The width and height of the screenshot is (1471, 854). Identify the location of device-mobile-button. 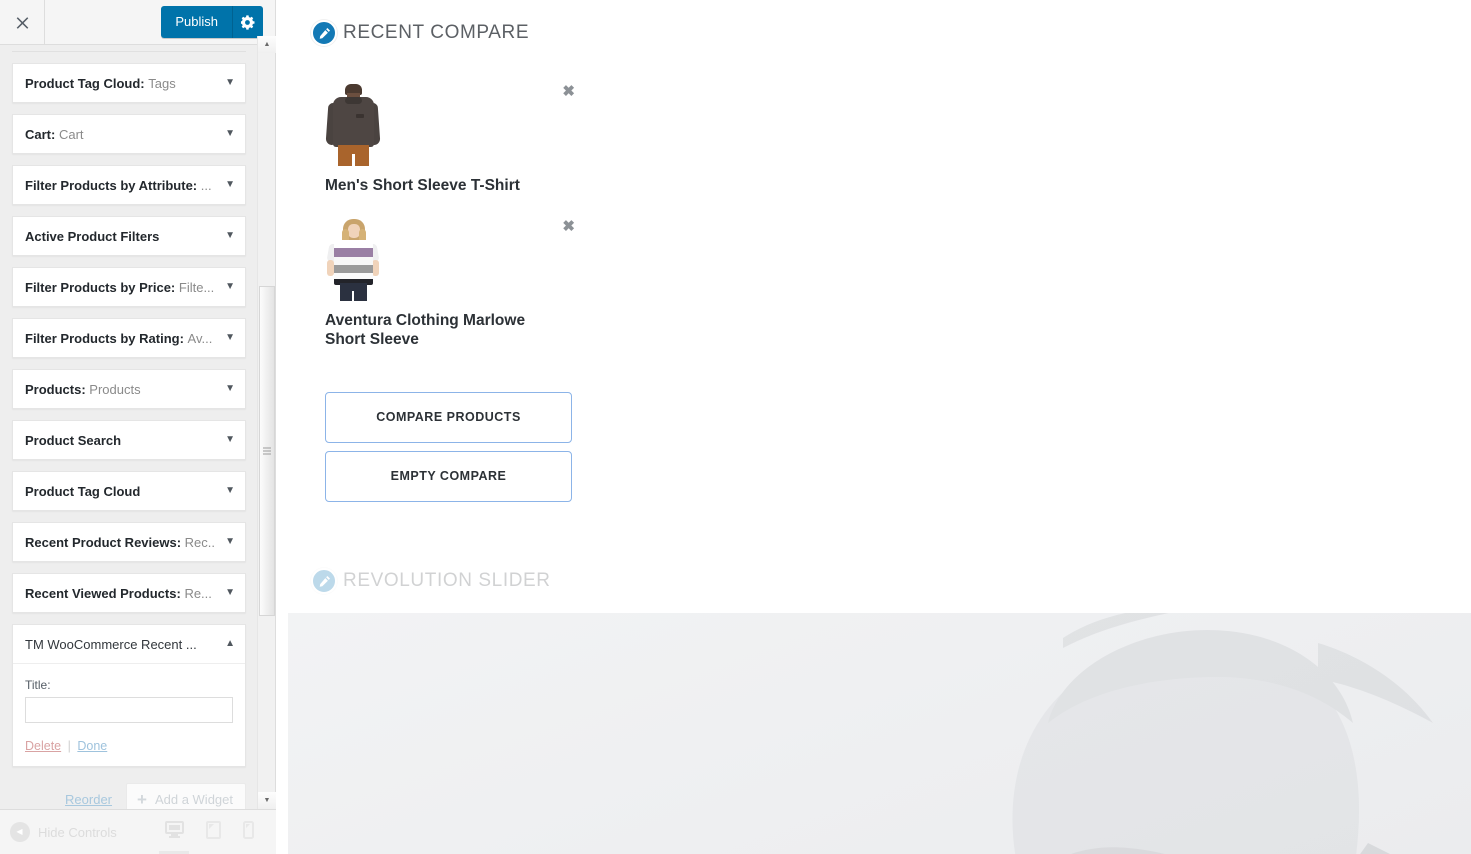
(248, 832).